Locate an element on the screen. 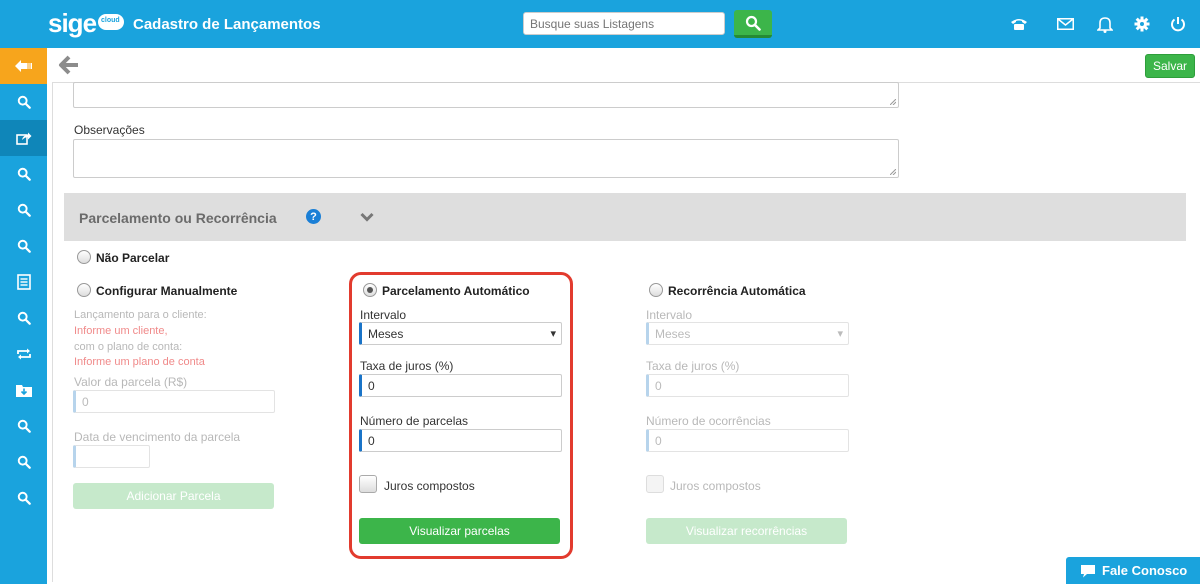 The width and height of the screenshot is (1200, 584). sidebar-item-back is located at coordinates (23, 66).